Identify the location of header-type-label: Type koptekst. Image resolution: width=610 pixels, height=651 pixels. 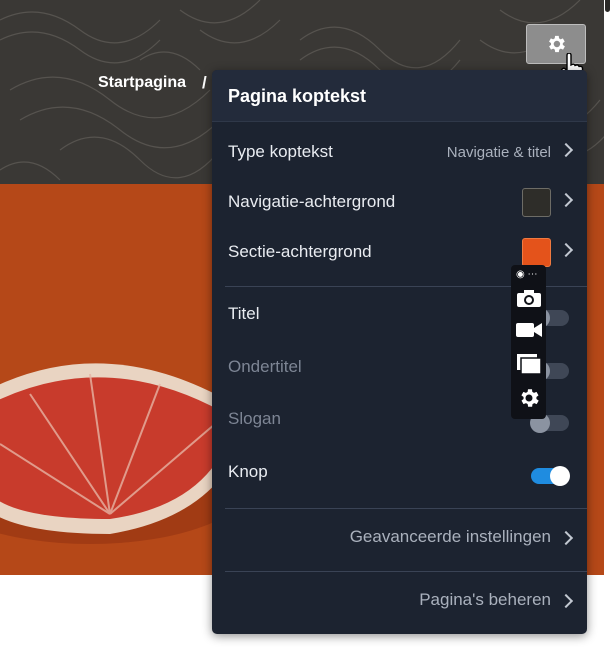
(280, 151).